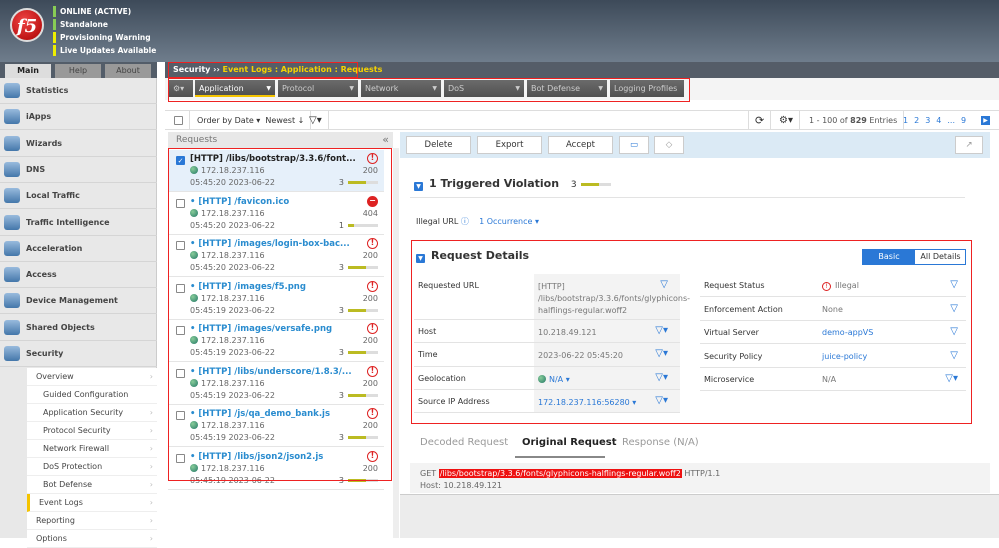 The width and height of the screenshot is (999, 548). I want to click on tab-about: About, so click(128, 71).